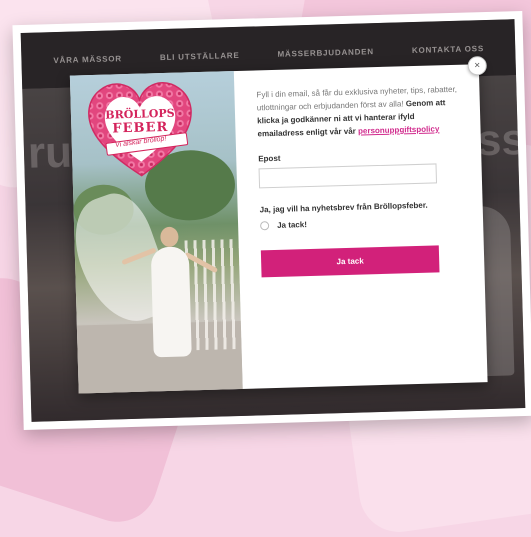 This screenshot has height=537, width=531. What do you see at coordinates (350, 261) in the screenshot?
I see `submit-button: Ja tack` at bounding box center [350, 261].